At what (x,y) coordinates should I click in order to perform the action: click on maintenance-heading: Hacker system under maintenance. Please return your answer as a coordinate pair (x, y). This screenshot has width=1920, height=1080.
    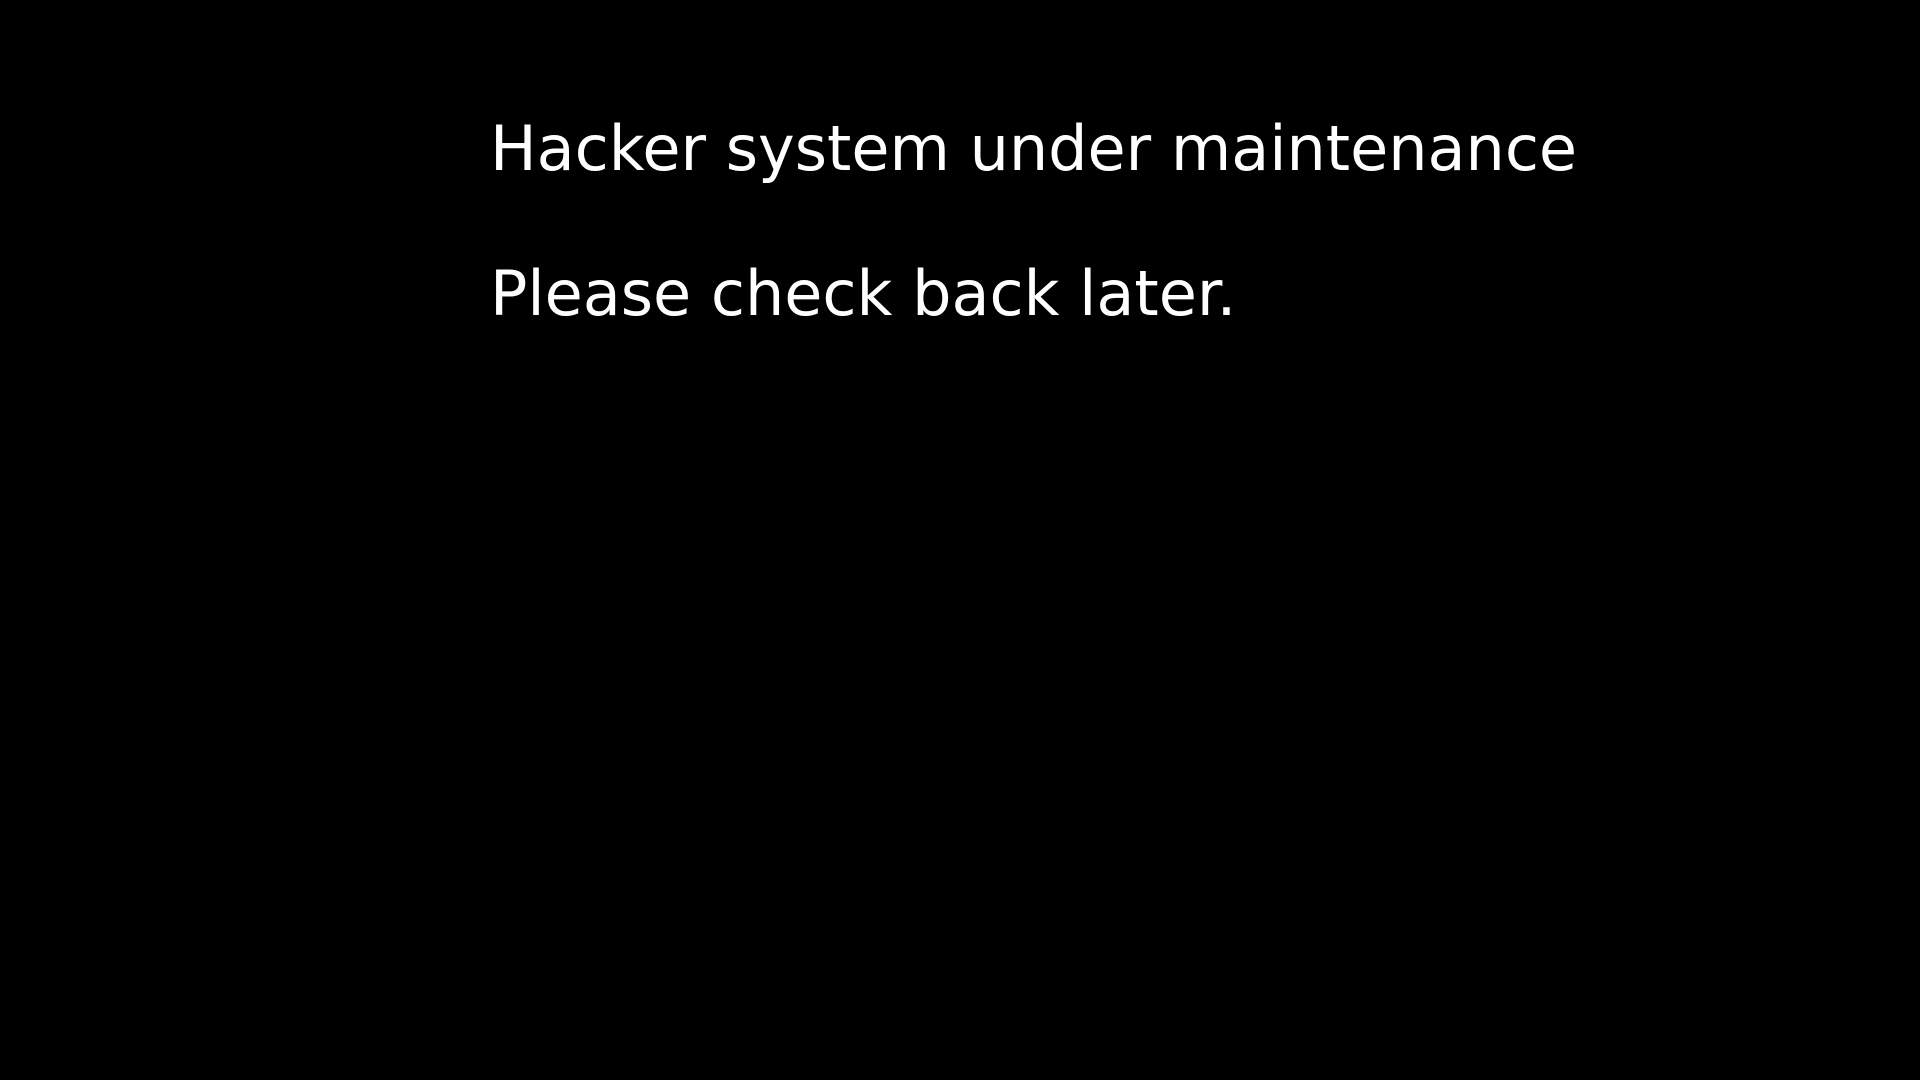
    Looking at the image, I should click on (1034, 148).